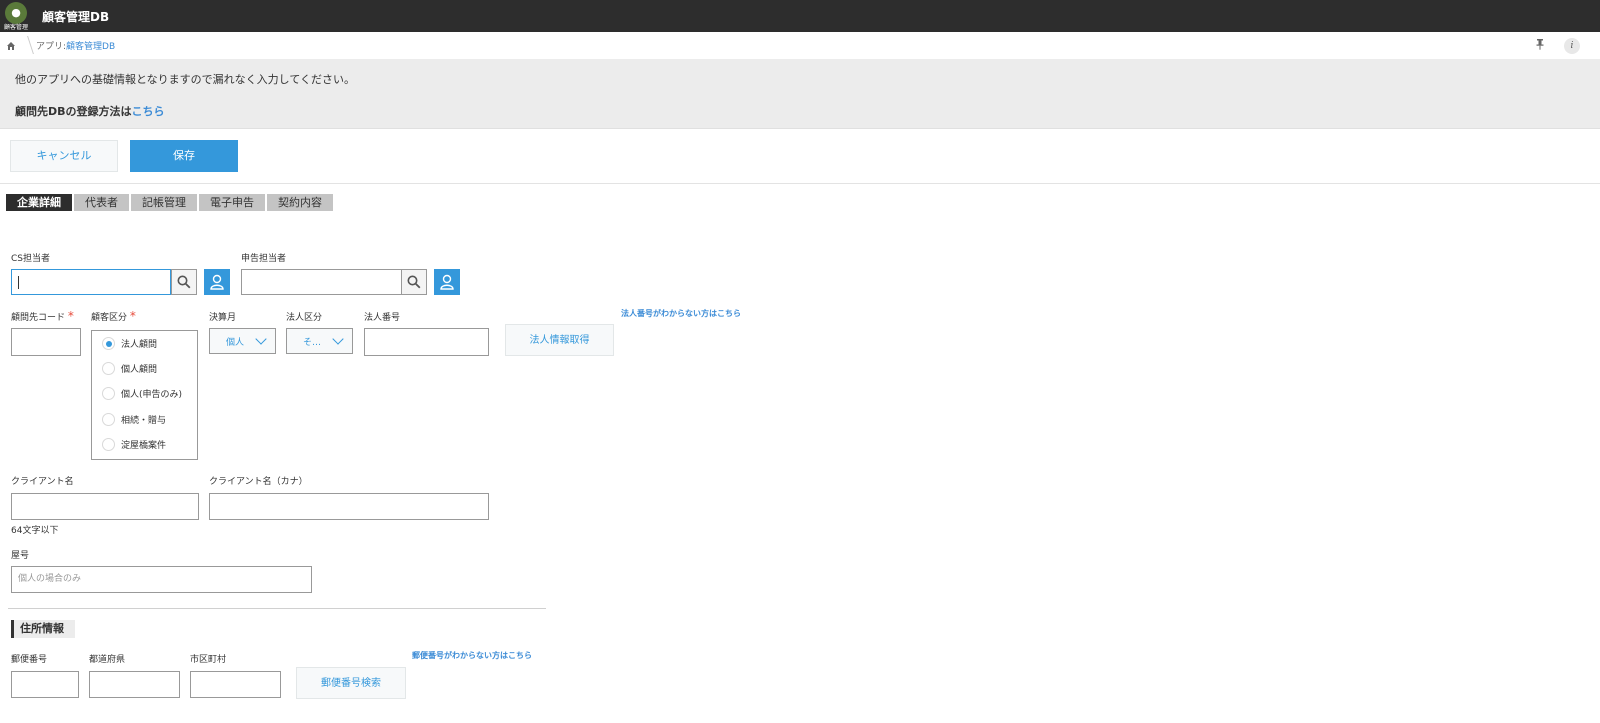 This screenshot has height=723, width=1600. Describe the element at coordinates (101, 202) in the screenshot. I see `tab-representative: 代表者` at that location.